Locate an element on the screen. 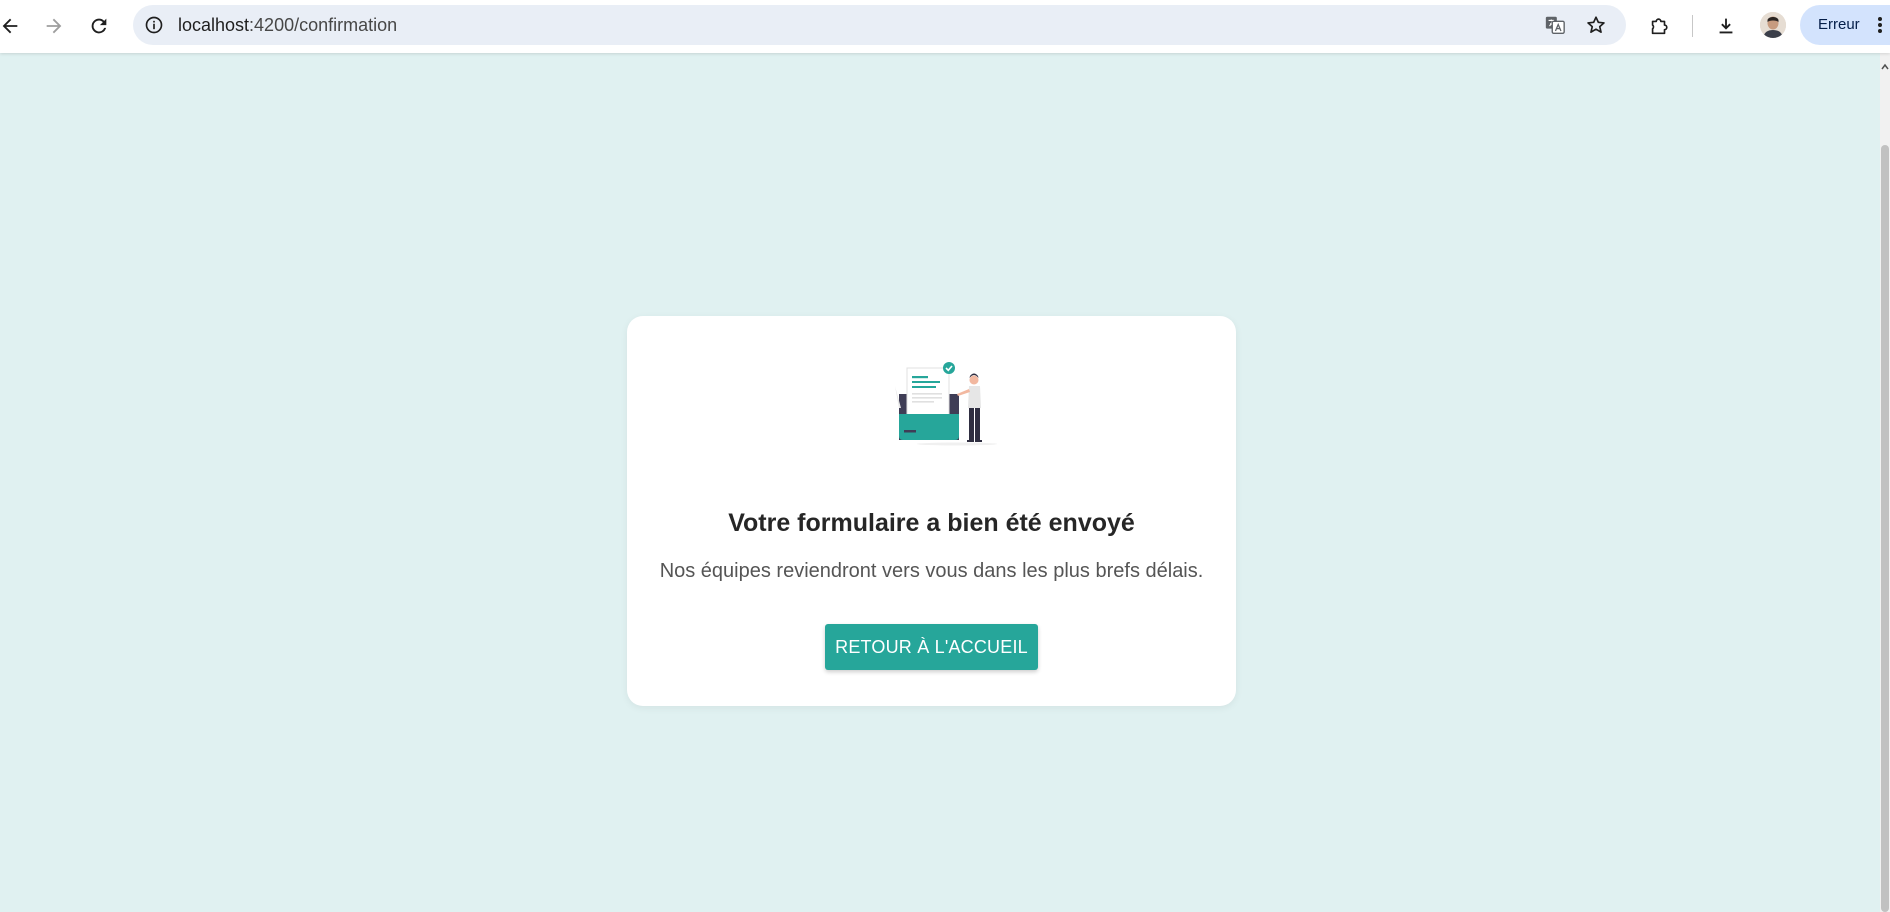  url-host: localhost is located at coordinates (214, 25).